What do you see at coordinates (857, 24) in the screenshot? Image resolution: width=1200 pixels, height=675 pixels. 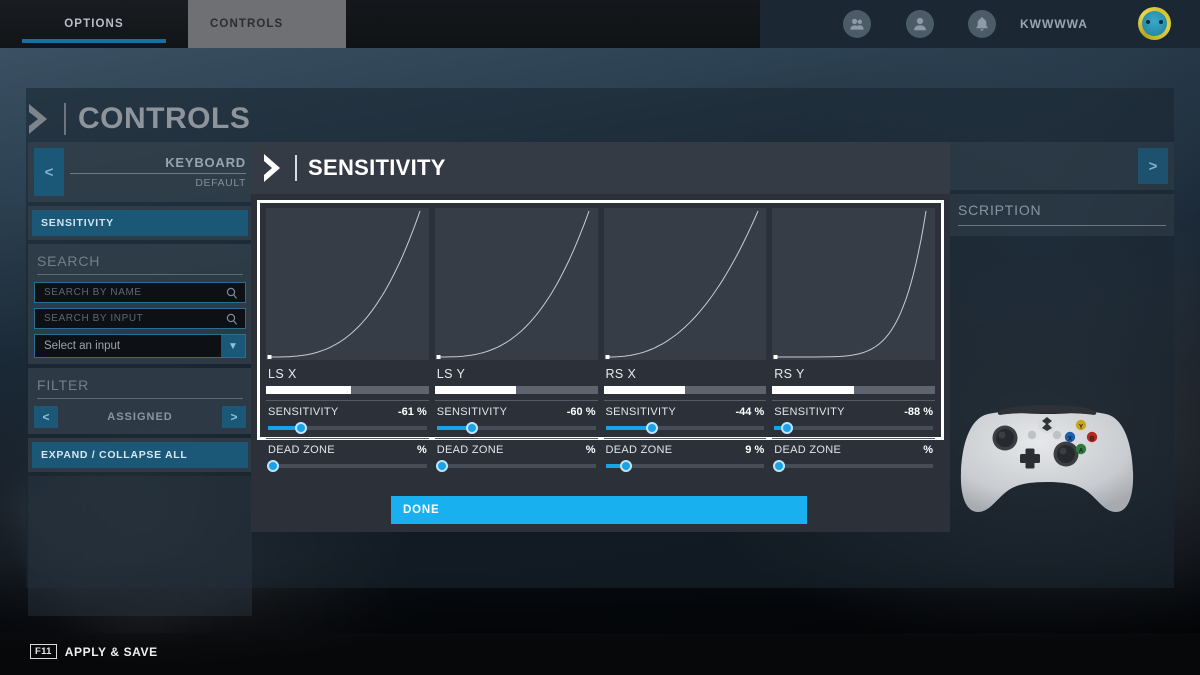 I see `friends-icon` at bounding box center [857, 24].